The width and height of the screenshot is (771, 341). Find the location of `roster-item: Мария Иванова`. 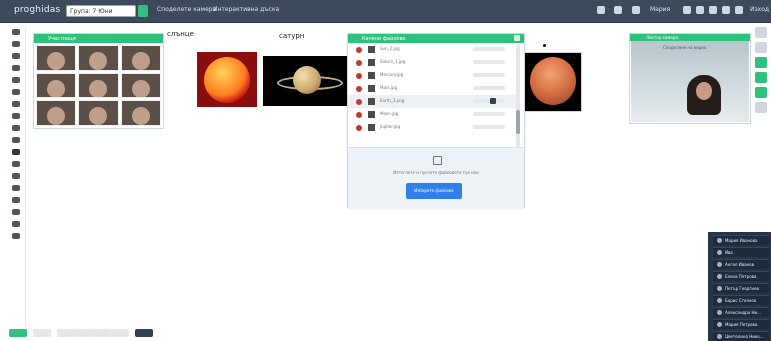

roster-item: Мария Иванова is located at coordinates (741, 240).